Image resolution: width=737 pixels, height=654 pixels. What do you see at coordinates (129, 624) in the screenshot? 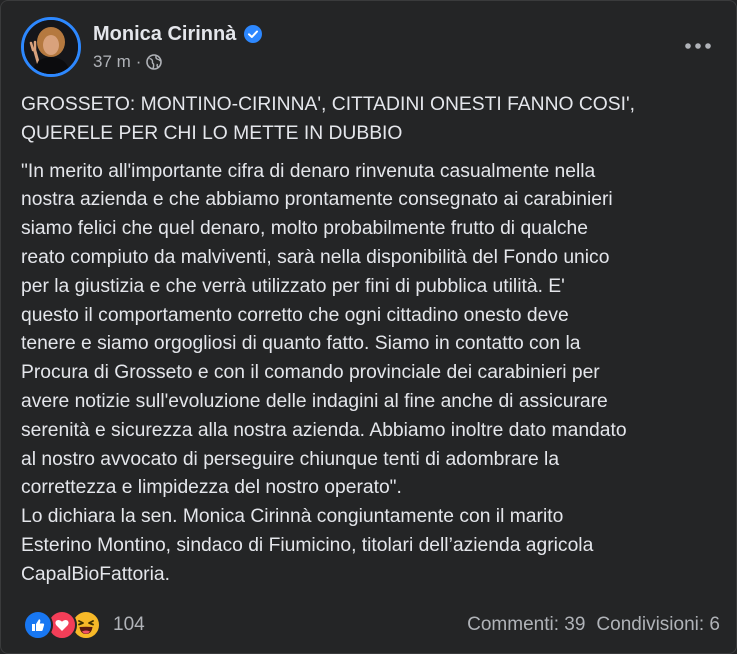
I see `reaction-count: 104` at bounding box center [129, 624].